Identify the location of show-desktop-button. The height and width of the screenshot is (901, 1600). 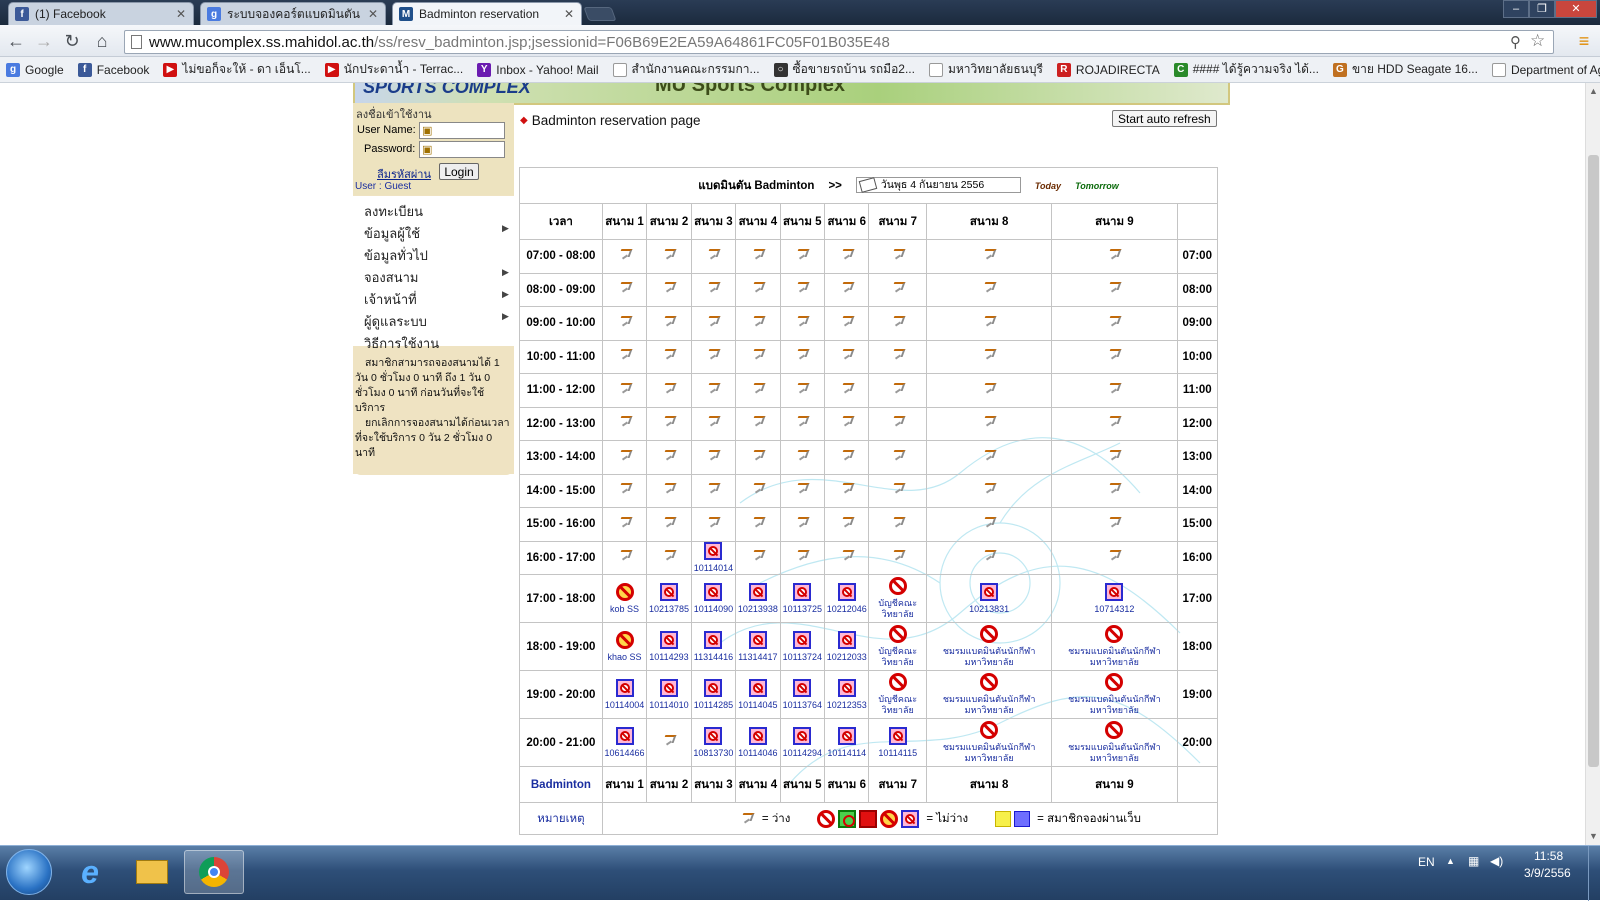
(1594, 873).